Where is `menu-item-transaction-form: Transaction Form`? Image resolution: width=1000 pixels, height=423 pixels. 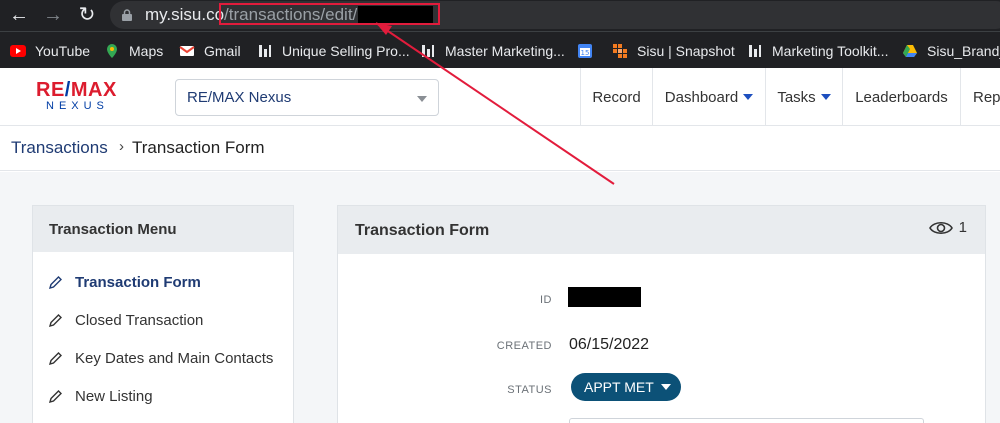 menu-item-transaction-form: Transaction Form is located at coordinates (124, 282).